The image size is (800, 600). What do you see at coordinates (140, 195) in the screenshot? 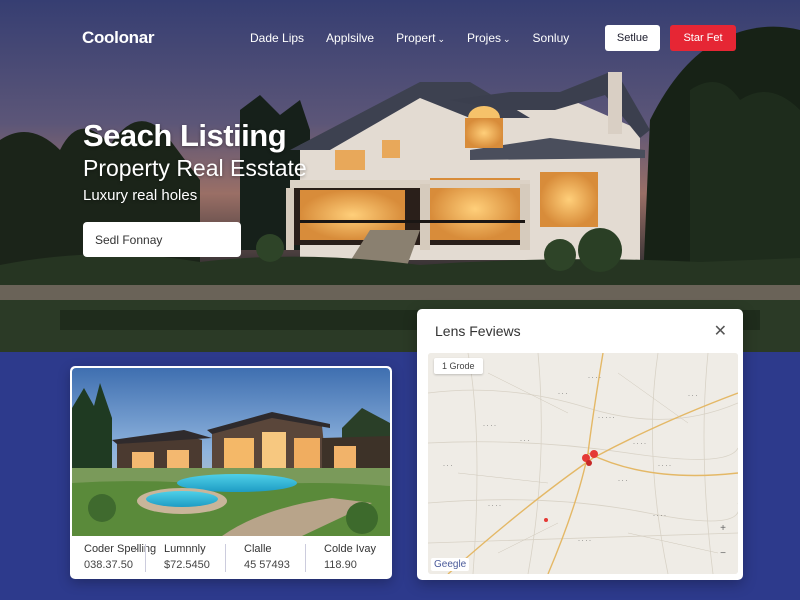
I see `hero-tagline: Luxury real holes` at bounding box center [140, 195].